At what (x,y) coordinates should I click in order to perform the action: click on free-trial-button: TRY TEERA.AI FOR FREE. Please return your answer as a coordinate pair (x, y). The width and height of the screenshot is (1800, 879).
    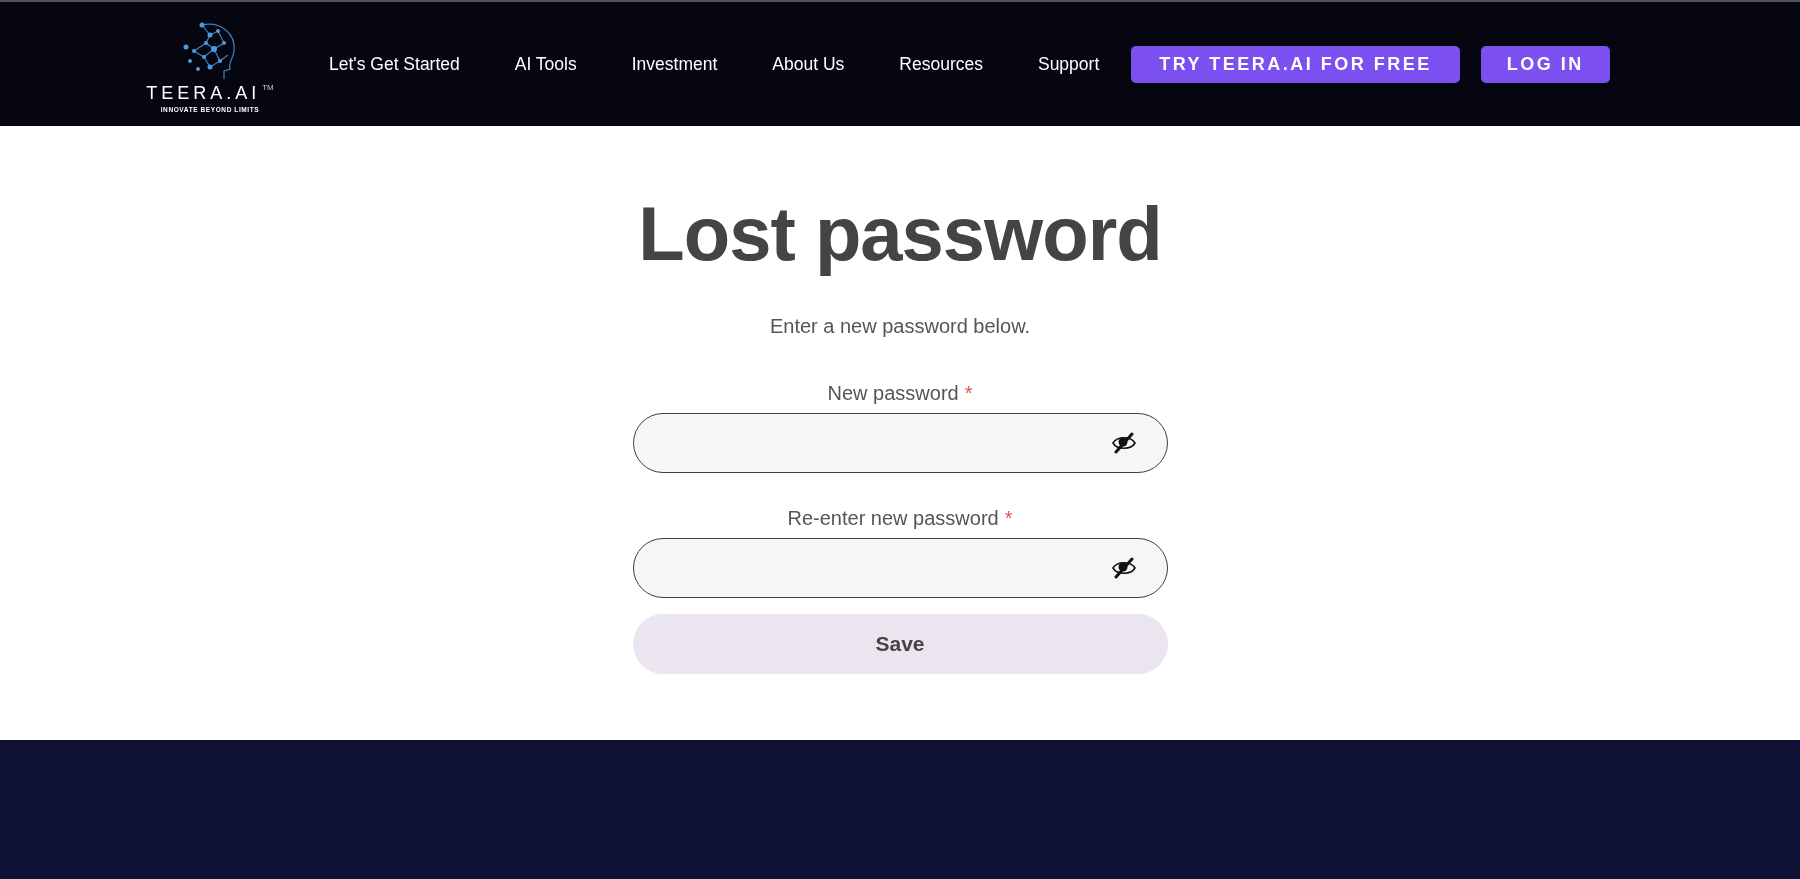
    Looking at the image, I should click on (1295, 64).